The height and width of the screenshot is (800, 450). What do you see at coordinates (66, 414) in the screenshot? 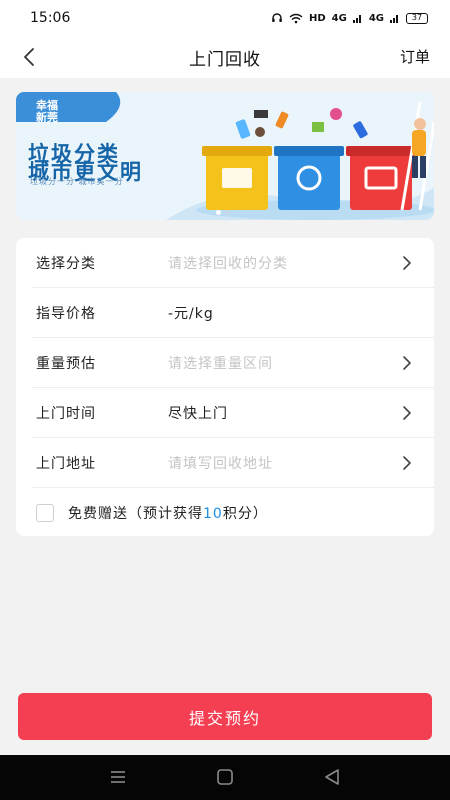
I see `row-label: 上门时间` at bounding box center [66, 414].